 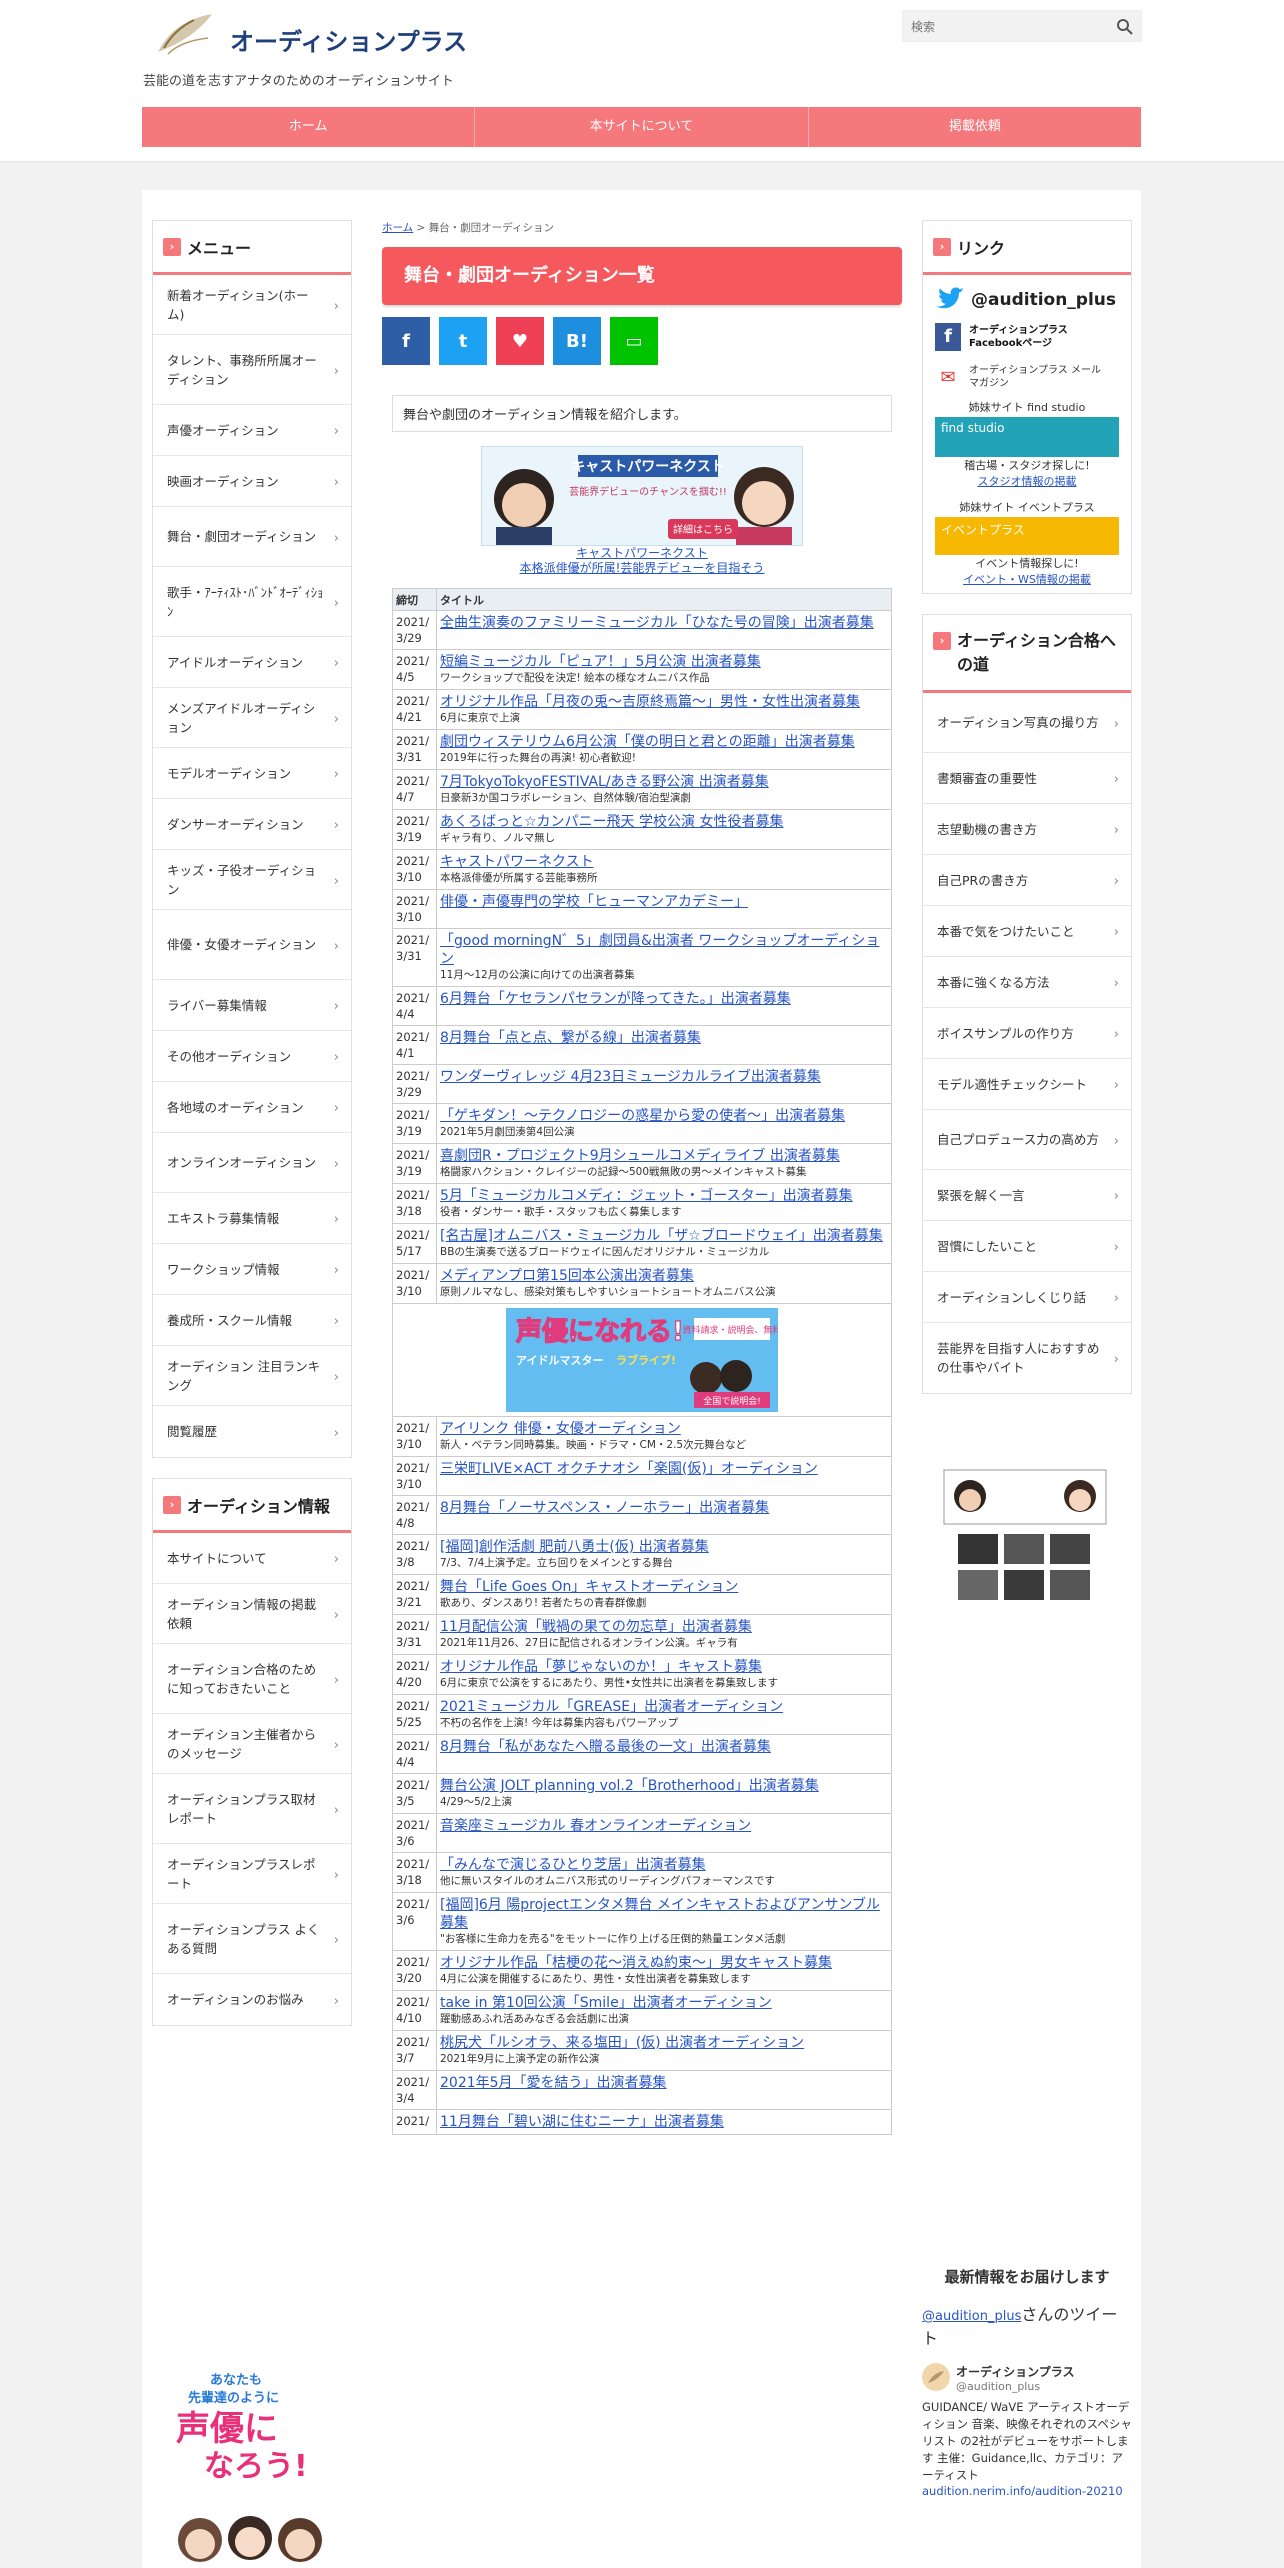 What do you see at coordinates (252, 1558) in the screenshot?
I see `info-item: 本サイトについて ›` at bounding box center [252, 1558].